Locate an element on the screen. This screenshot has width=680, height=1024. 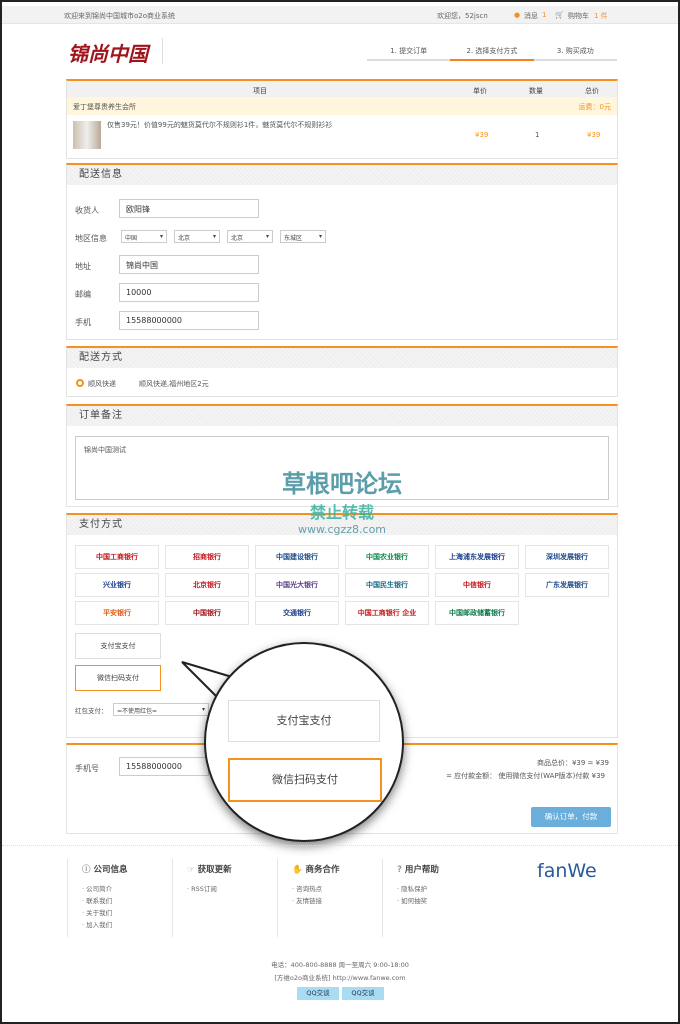
bank-option: 中国民生银行 is located at coordinates (387, 585).